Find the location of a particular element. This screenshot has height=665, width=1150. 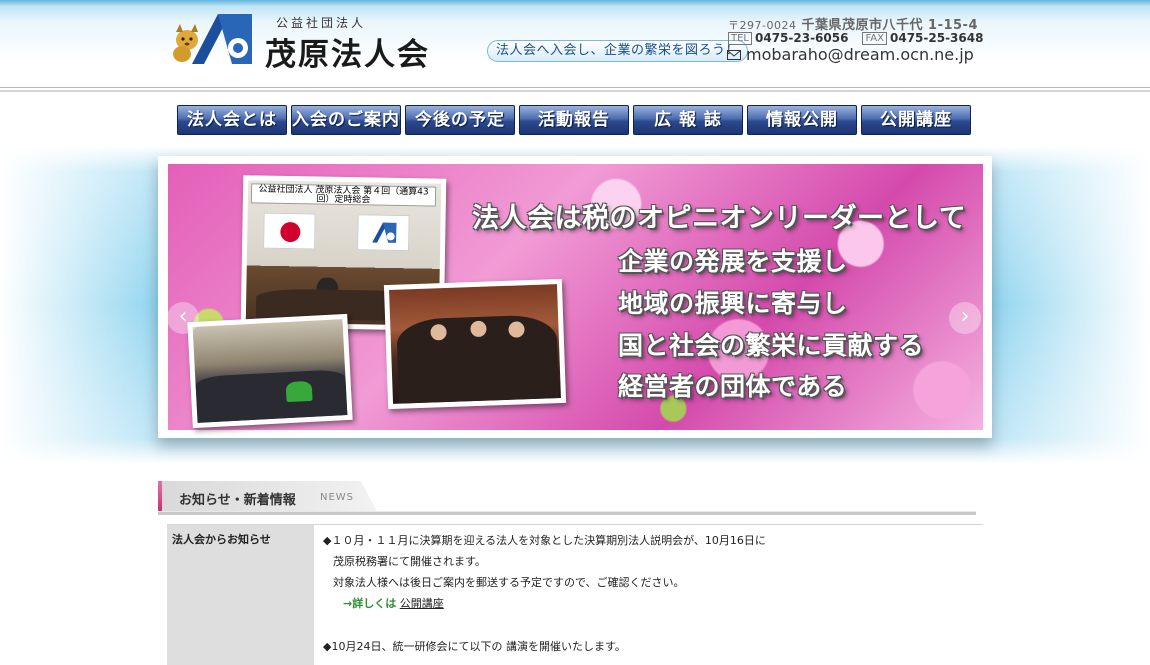

tel-tag: TEL is located at coordinates (740, 38).